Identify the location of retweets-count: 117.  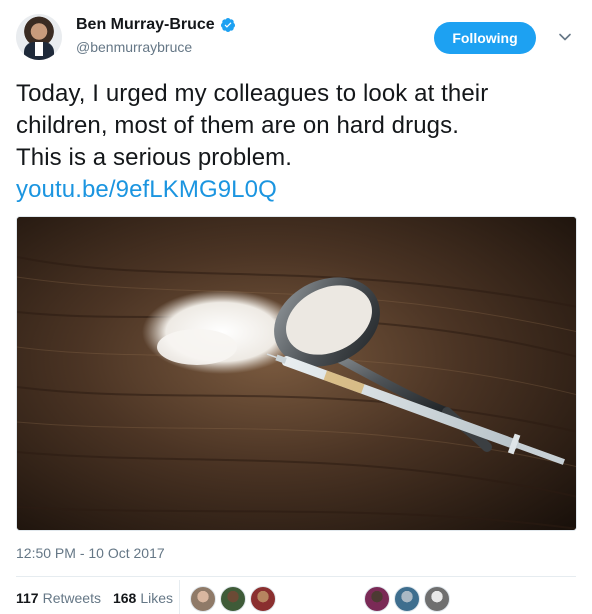
(27, 598).